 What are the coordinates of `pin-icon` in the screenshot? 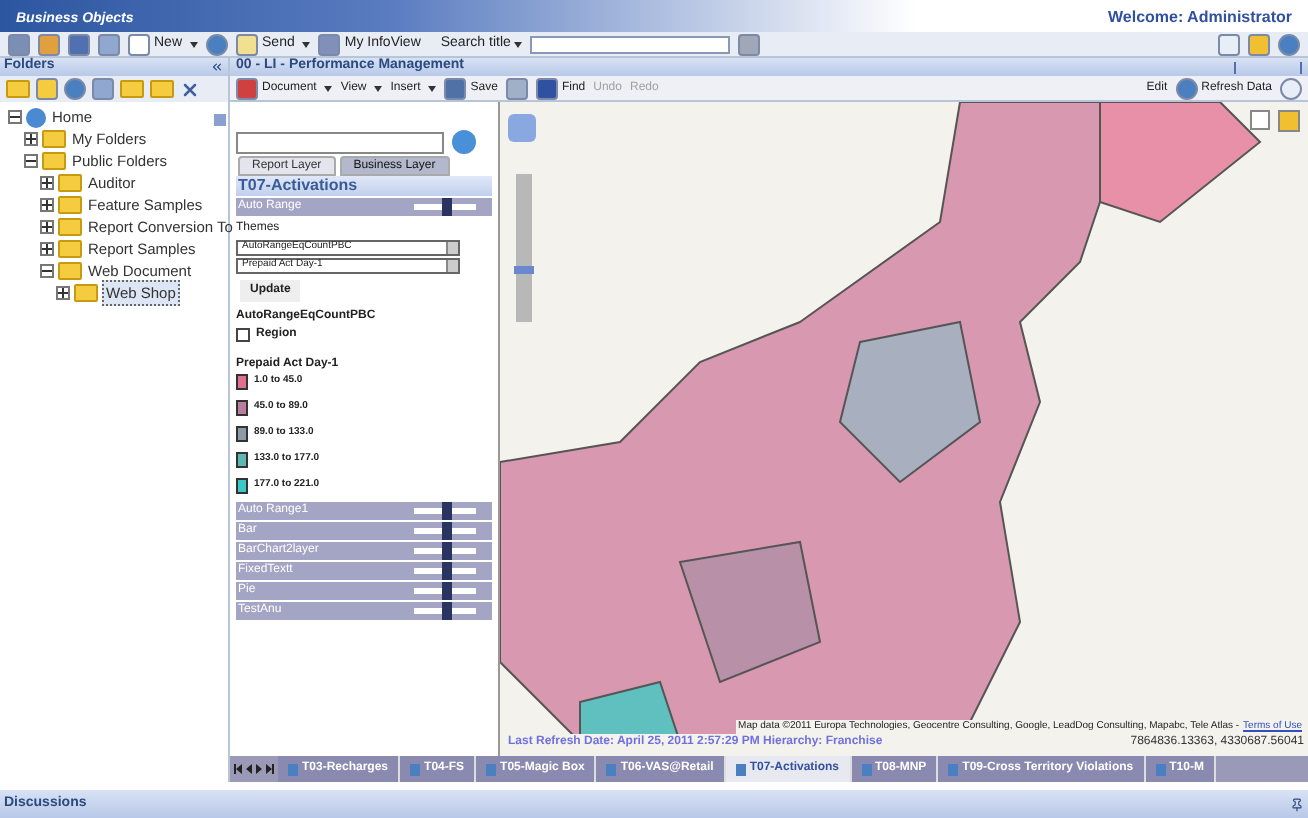 It's located at (1297, 804).